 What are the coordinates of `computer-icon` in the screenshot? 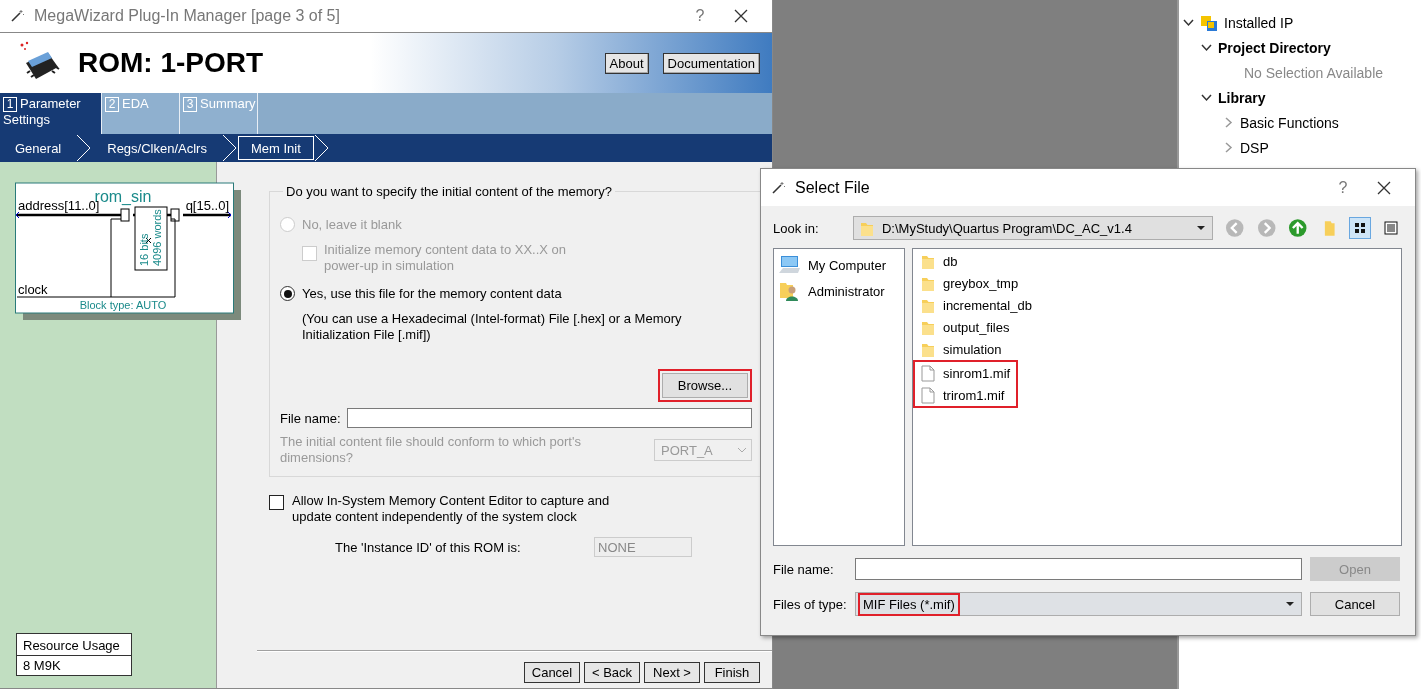 It's located at (789, 265).